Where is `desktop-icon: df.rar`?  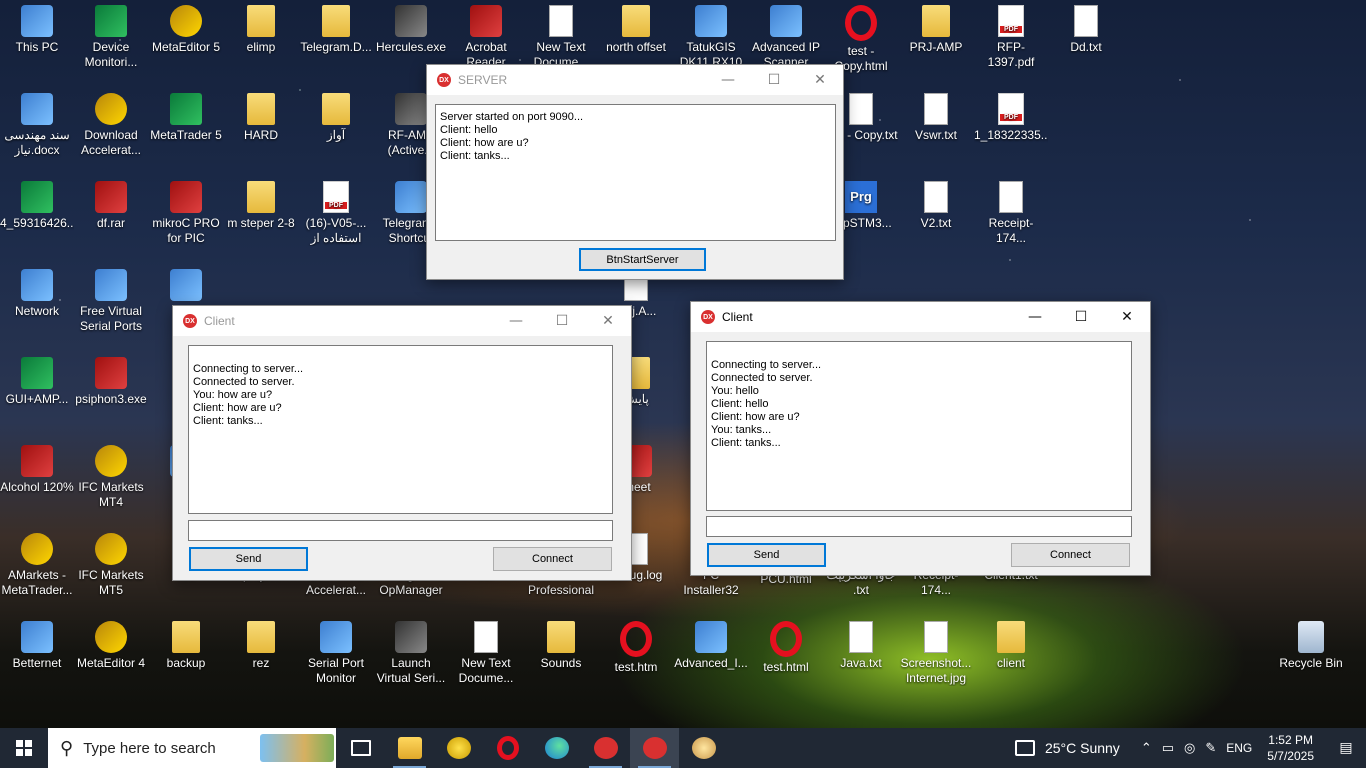 desktop-icon: df.rar is located at coordinates (111, 206).